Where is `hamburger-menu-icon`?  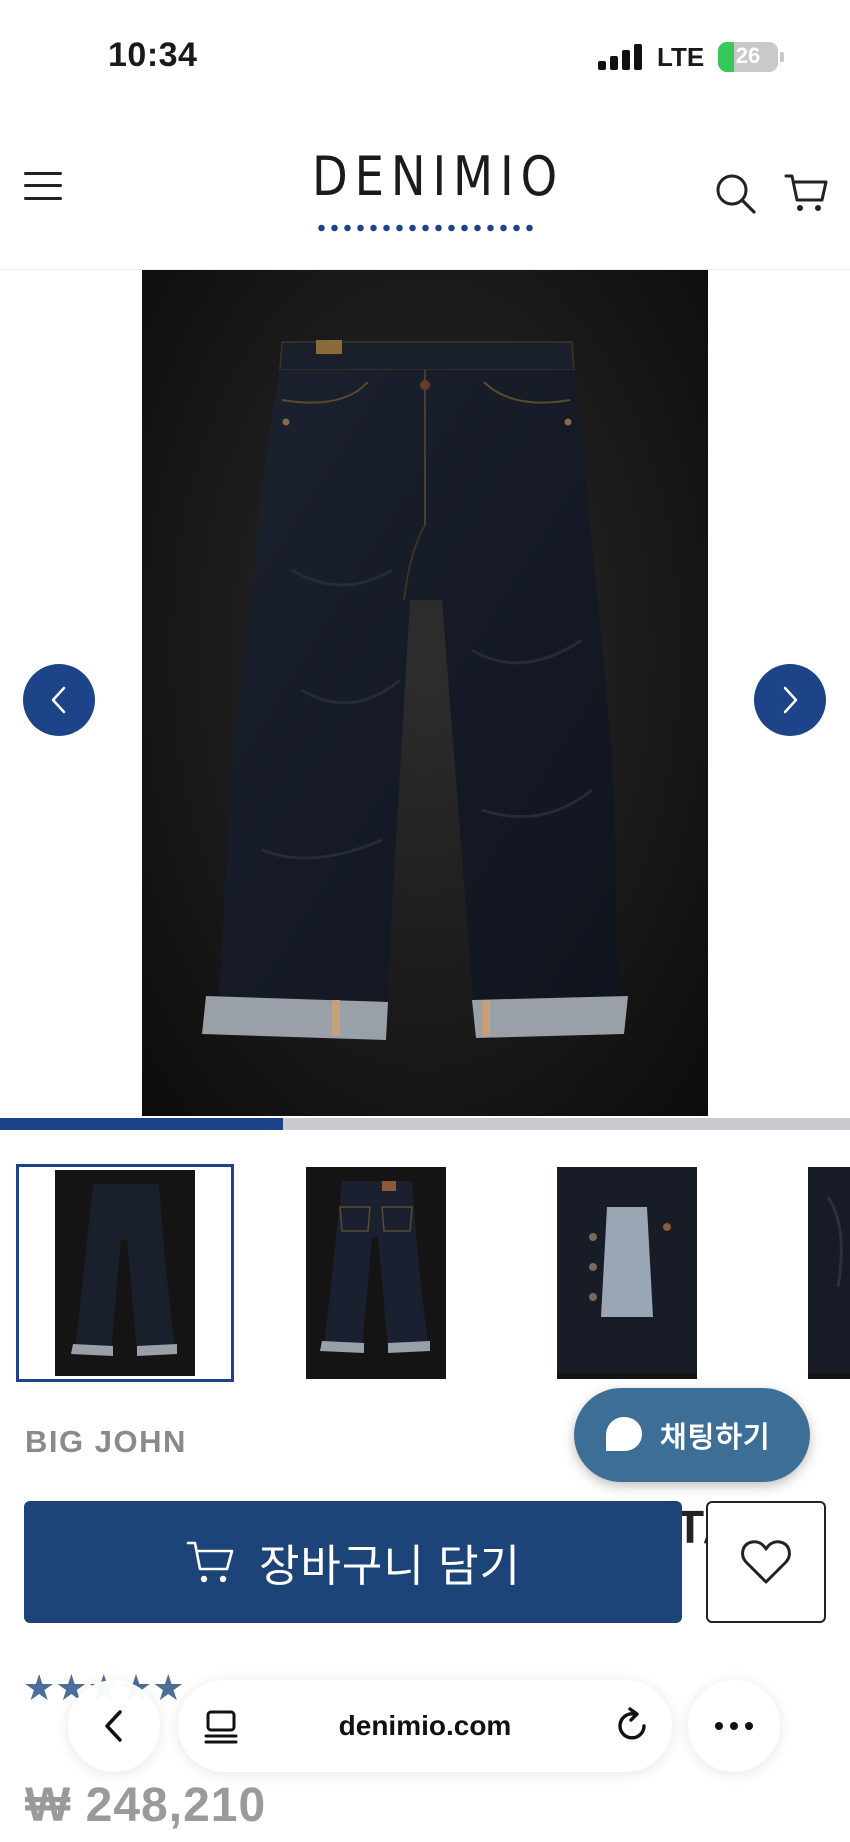
hamburger-menu-icon is located at coordinates (44, 186).